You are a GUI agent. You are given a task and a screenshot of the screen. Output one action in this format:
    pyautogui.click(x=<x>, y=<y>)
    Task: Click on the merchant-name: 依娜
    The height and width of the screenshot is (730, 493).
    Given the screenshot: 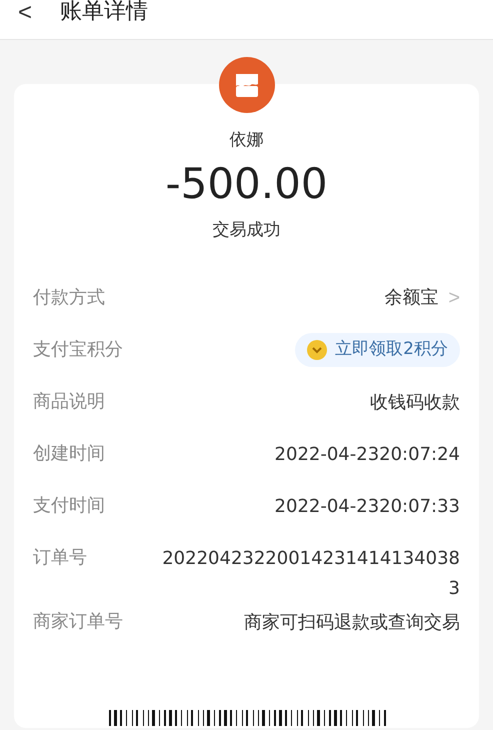 What is the action you would take?
    pyautogui.click(x=246, y=140)
    